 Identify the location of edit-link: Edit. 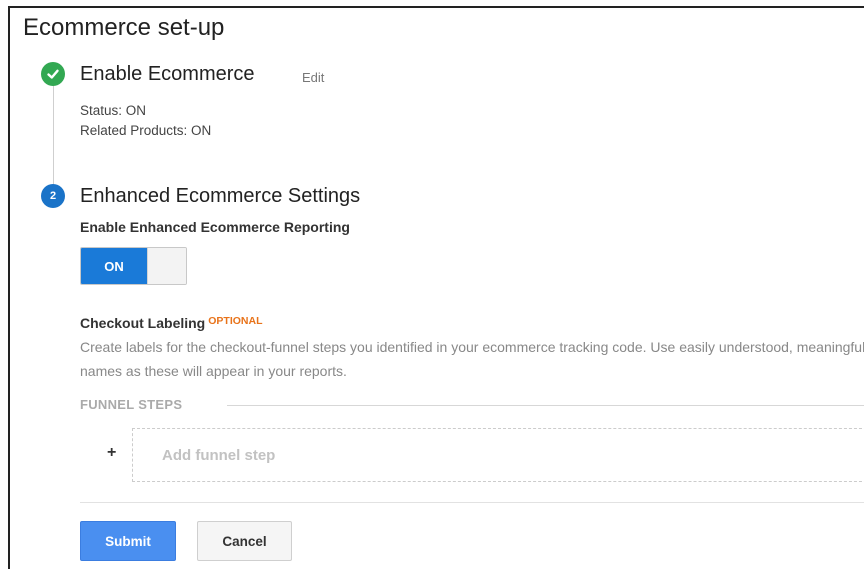
(313, 77).